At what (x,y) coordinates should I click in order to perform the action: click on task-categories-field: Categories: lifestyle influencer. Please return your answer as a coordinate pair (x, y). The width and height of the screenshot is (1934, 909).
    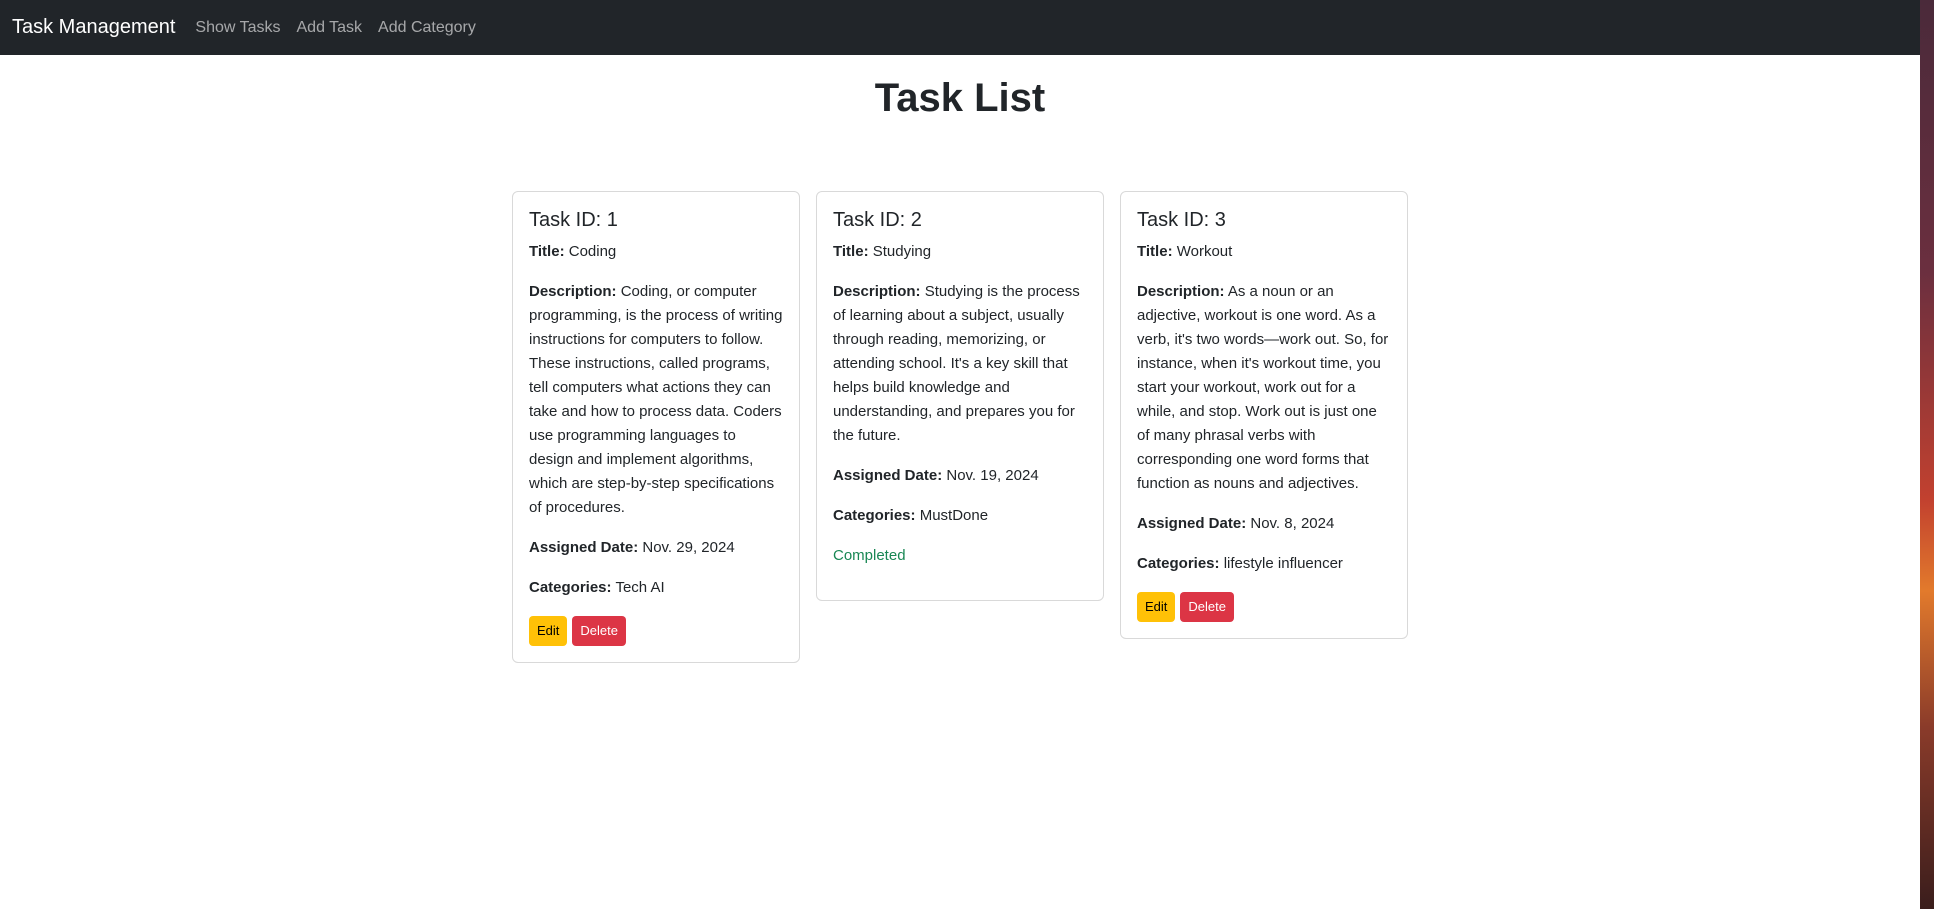
    Looking at the image, I should click on (1264, 564).